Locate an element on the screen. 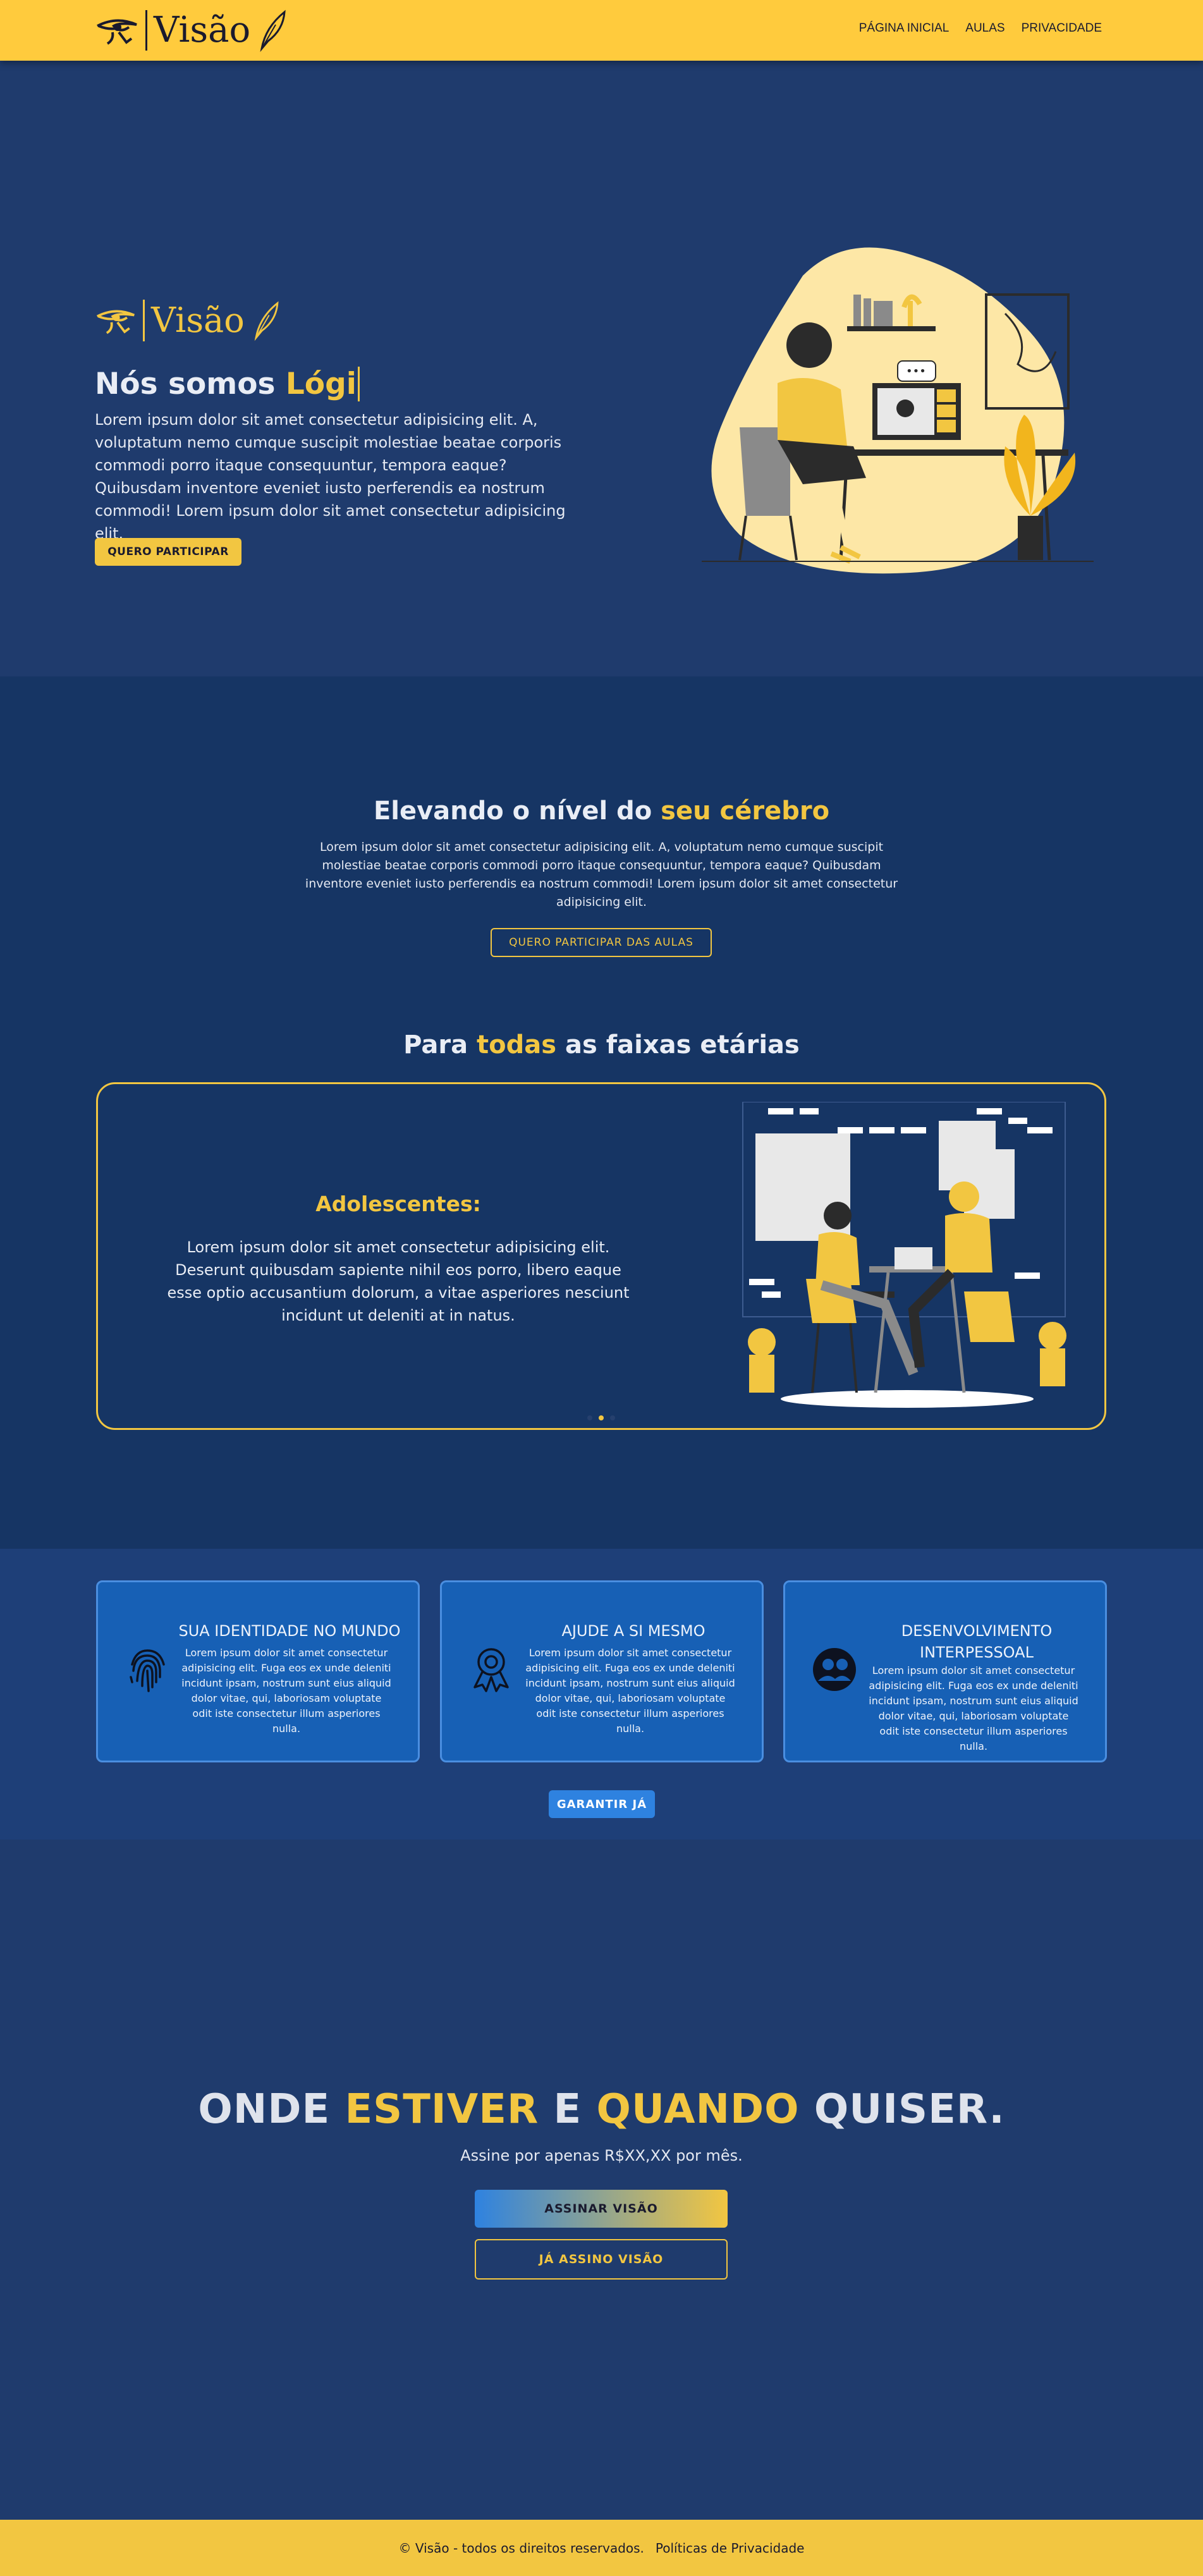 This screenshot has width=1203, height=2576. hero-title-typed: Lógi is located at coordinates (322, 384).